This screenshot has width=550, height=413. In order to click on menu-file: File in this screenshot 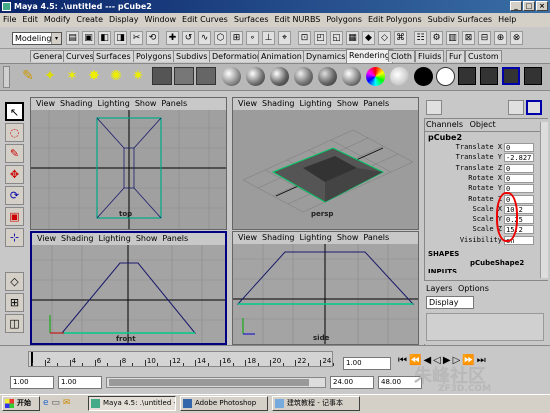, I will do `click(9, 20)`.